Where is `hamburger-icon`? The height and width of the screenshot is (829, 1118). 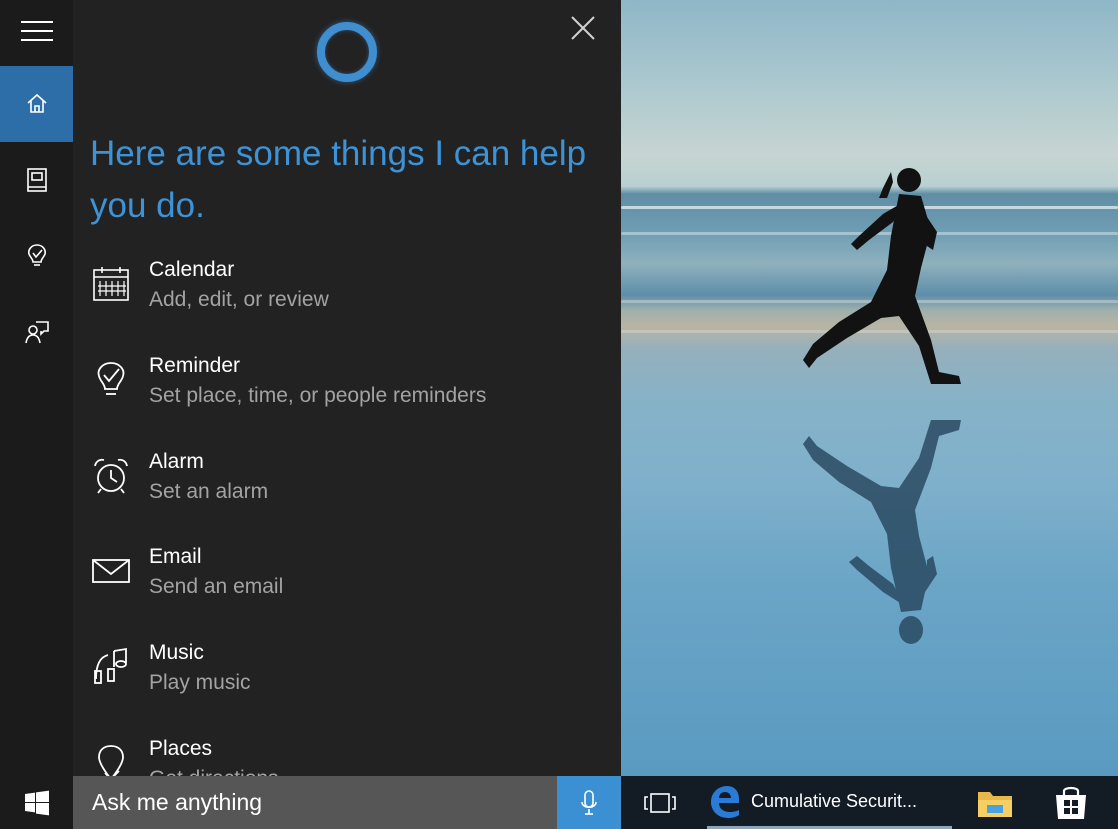 hamburger-icon is located at coordinates (36, 31).